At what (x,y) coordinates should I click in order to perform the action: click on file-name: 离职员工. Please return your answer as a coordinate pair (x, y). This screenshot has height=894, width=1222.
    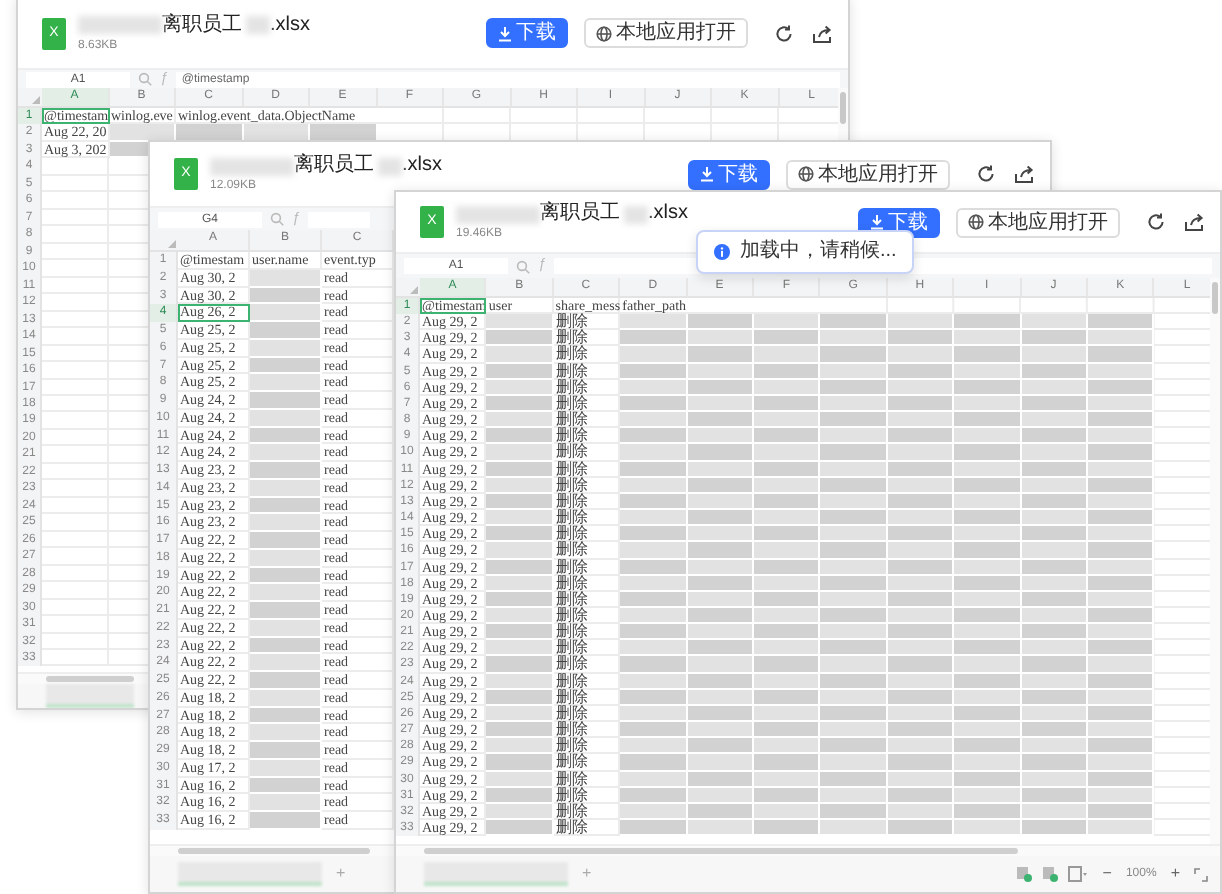
    Looking at the image, I should click on (580, 214).